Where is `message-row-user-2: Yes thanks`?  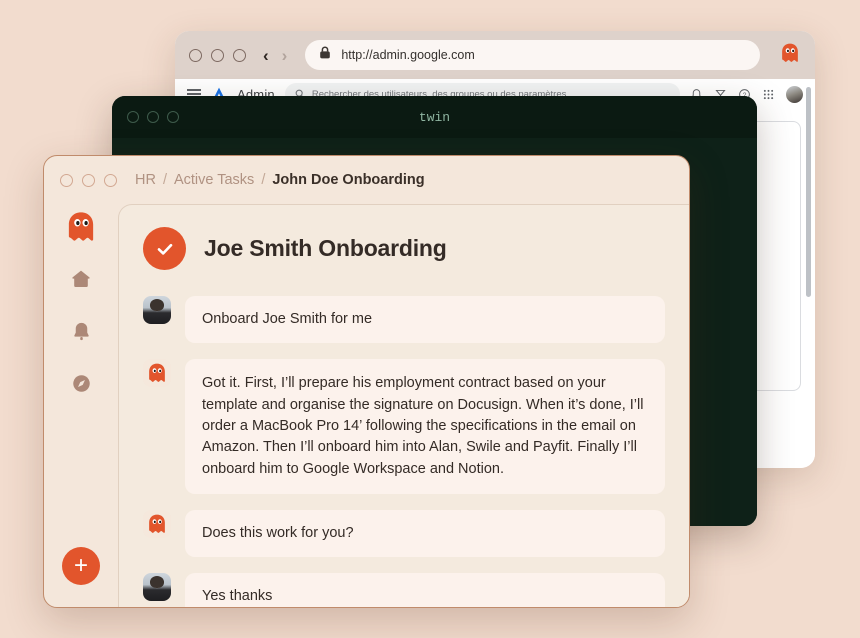
message-row-user-2: Yes thanks is located at coordinates (404, 590).